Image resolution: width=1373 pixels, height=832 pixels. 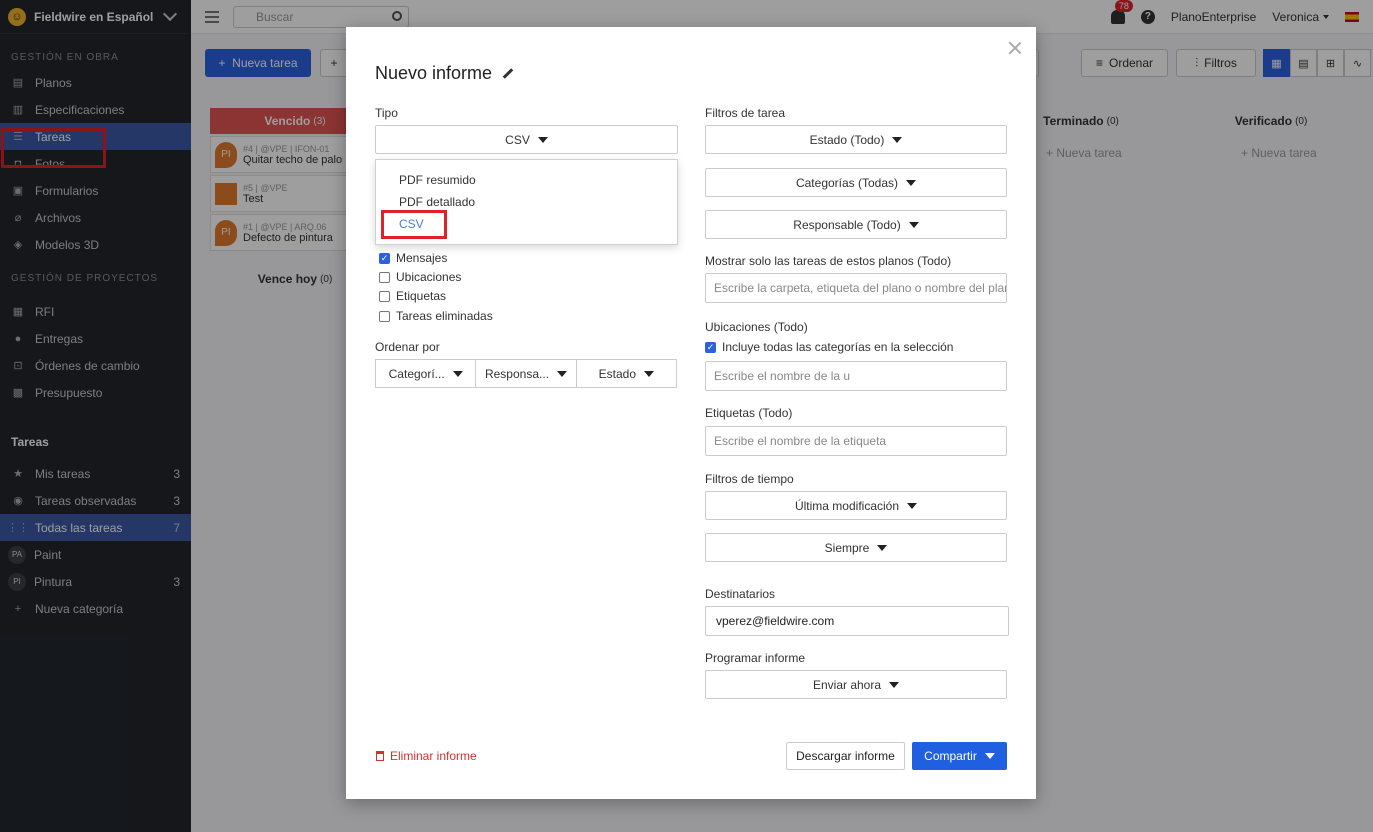 I want to click on tipo-select: CSV, so click(x=526, y=139).